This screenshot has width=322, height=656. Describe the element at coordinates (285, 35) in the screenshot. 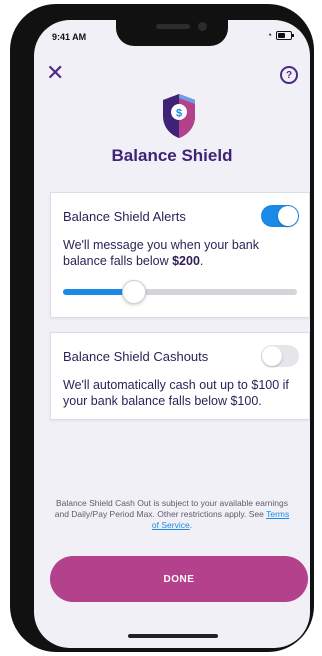

I see `battery-icon` at that location.